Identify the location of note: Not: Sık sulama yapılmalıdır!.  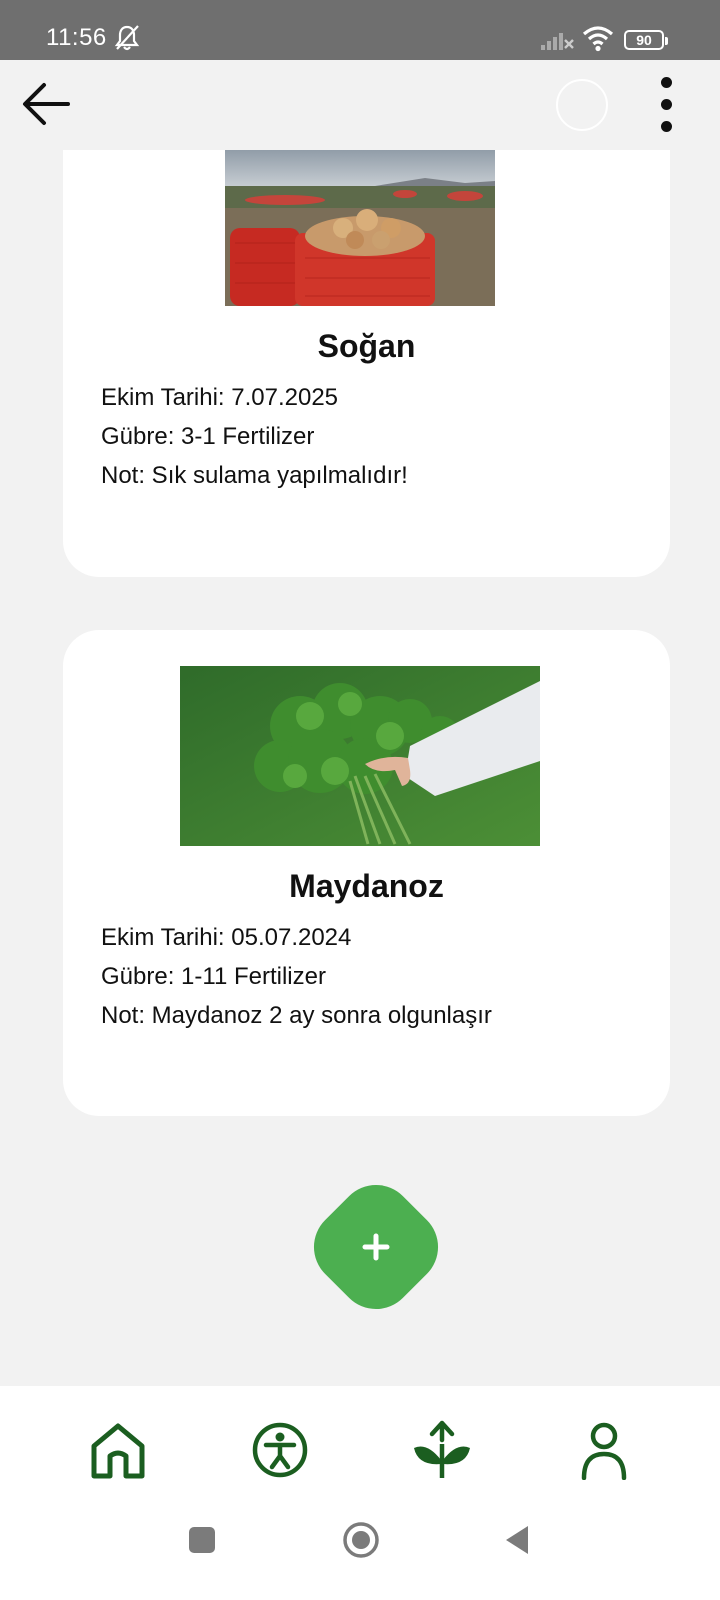
(254, 475).